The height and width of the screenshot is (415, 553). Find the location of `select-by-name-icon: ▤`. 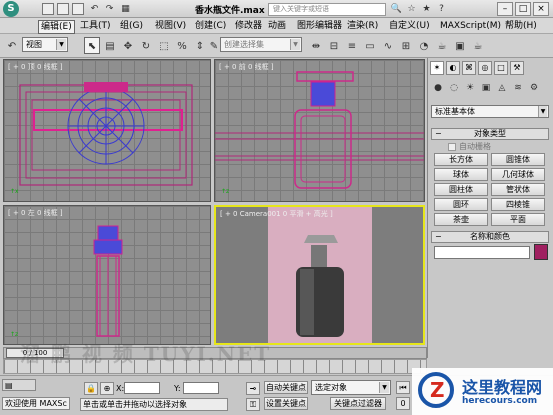

select-by-name-icon: ▤ is located at coordinates (110, 45).